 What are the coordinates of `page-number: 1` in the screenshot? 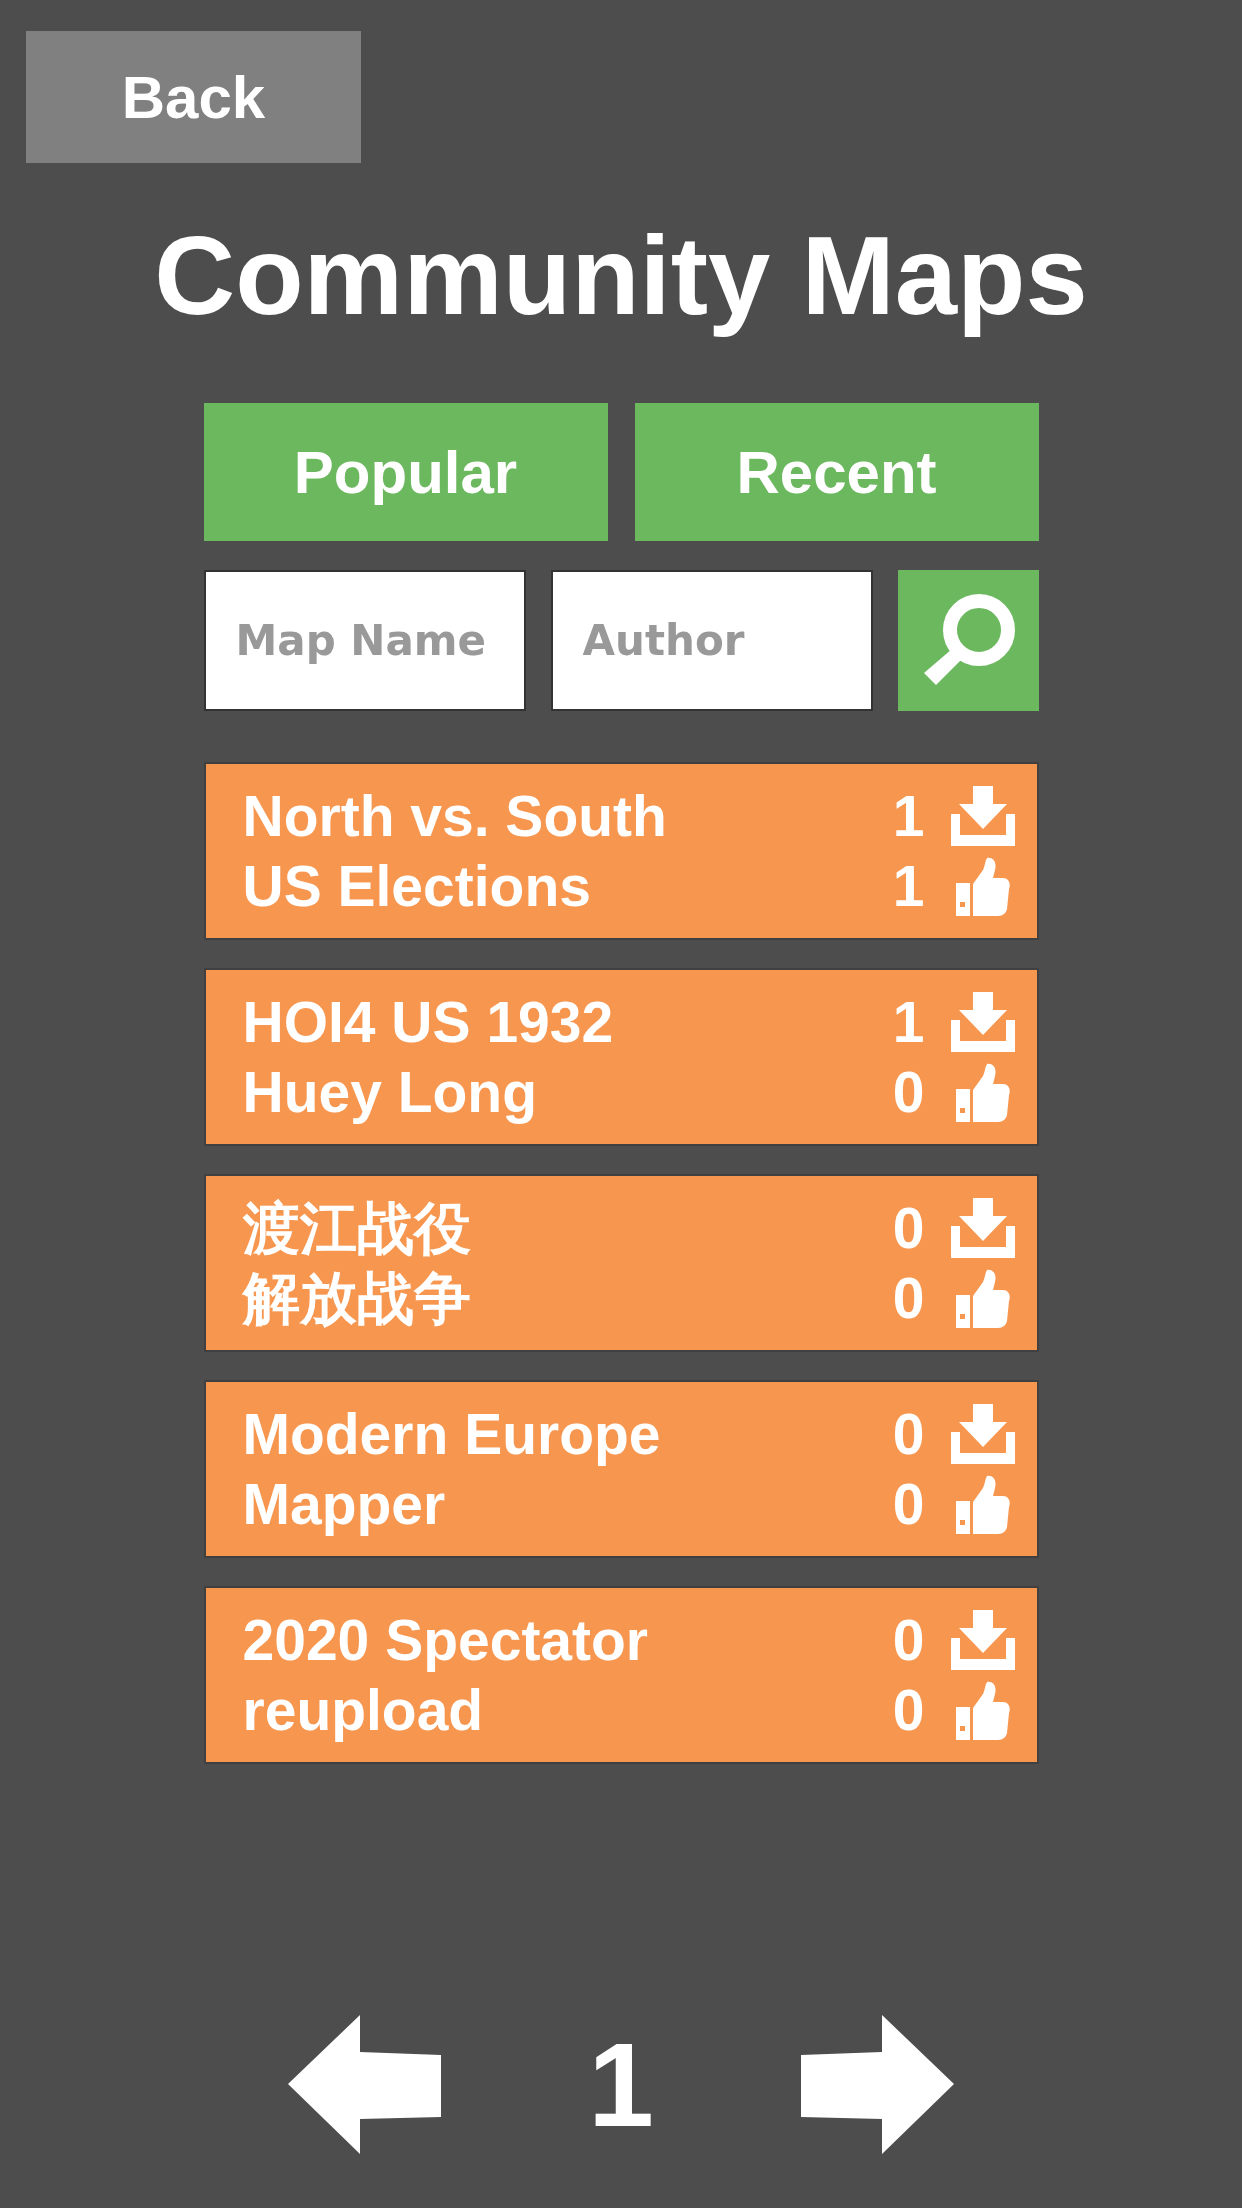 It's located at (621, 2084).